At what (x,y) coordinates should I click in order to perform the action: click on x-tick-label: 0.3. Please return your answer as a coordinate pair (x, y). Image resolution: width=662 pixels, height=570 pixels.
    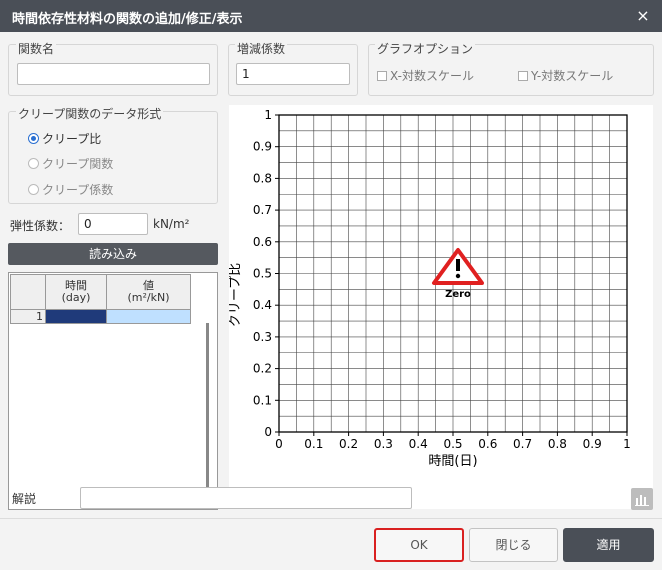
    Looking at the image, I should click on (383, 444).